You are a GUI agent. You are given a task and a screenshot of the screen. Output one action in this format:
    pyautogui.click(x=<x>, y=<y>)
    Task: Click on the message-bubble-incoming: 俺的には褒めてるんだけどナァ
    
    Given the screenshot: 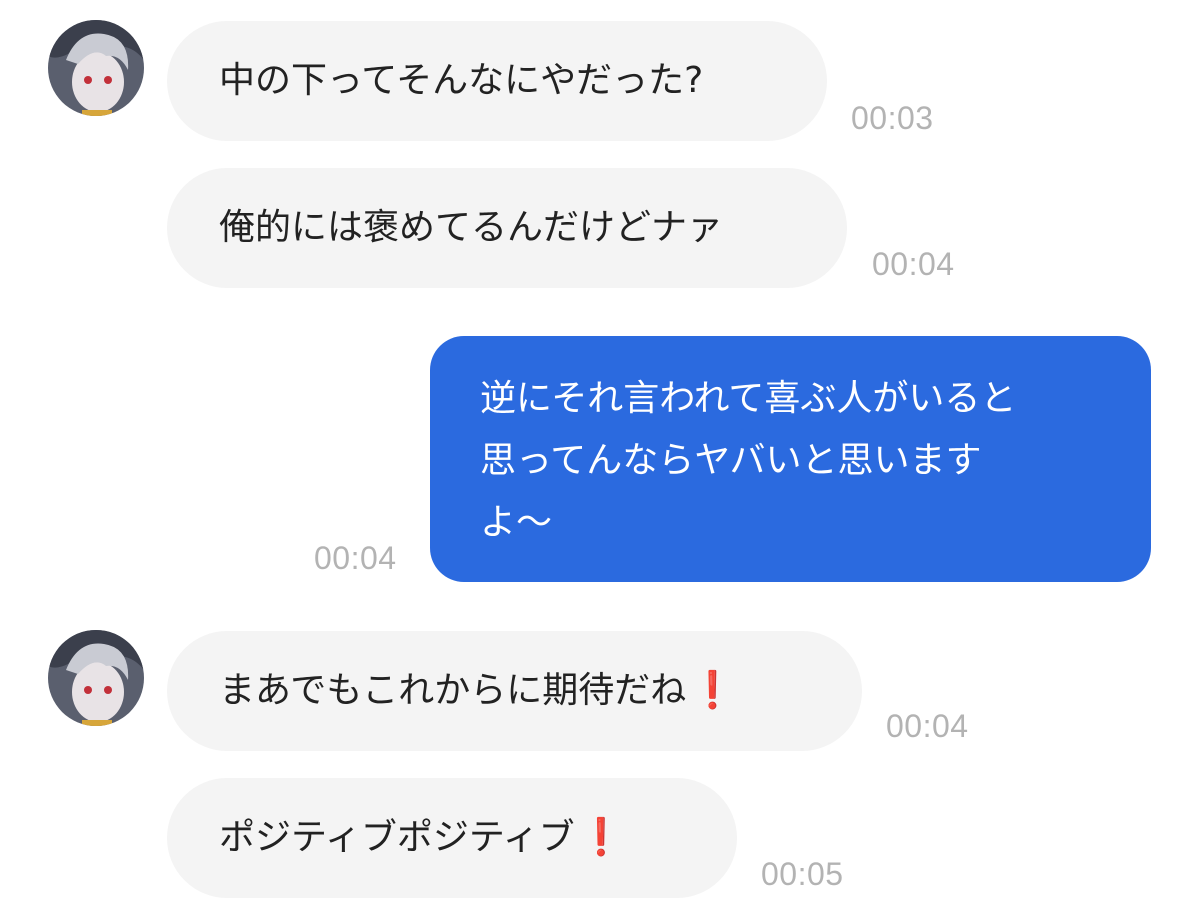 What is the action you would take?
    pyautogui.click(x=507, y=228)
    